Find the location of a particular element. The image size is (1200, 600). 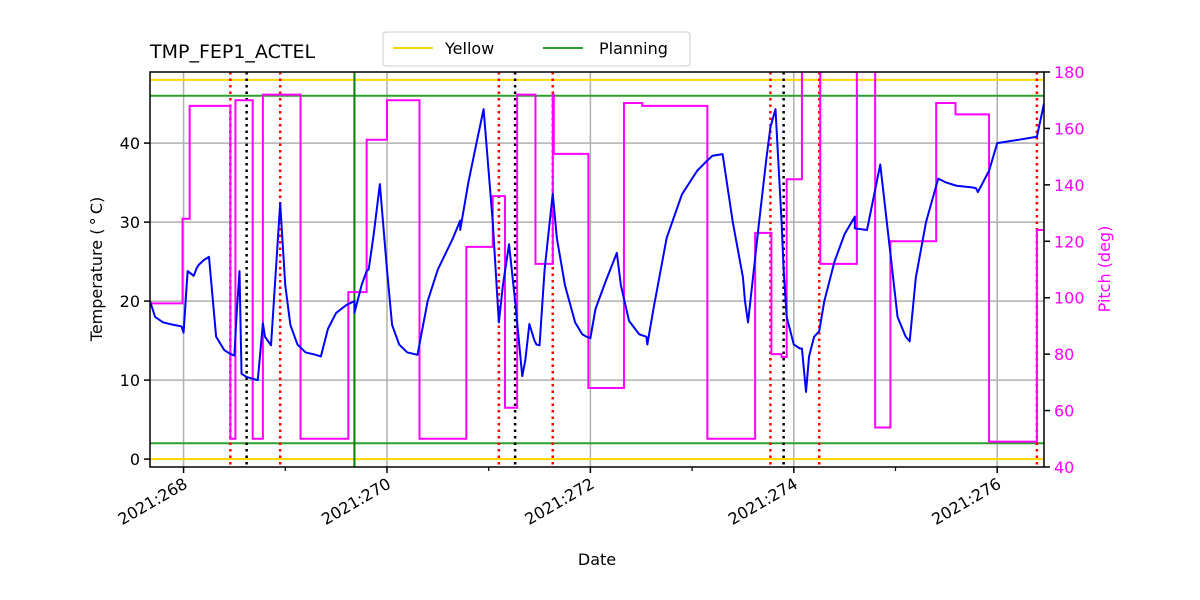

y2-tick-label: 160 is located at coordinates (1069, 128).